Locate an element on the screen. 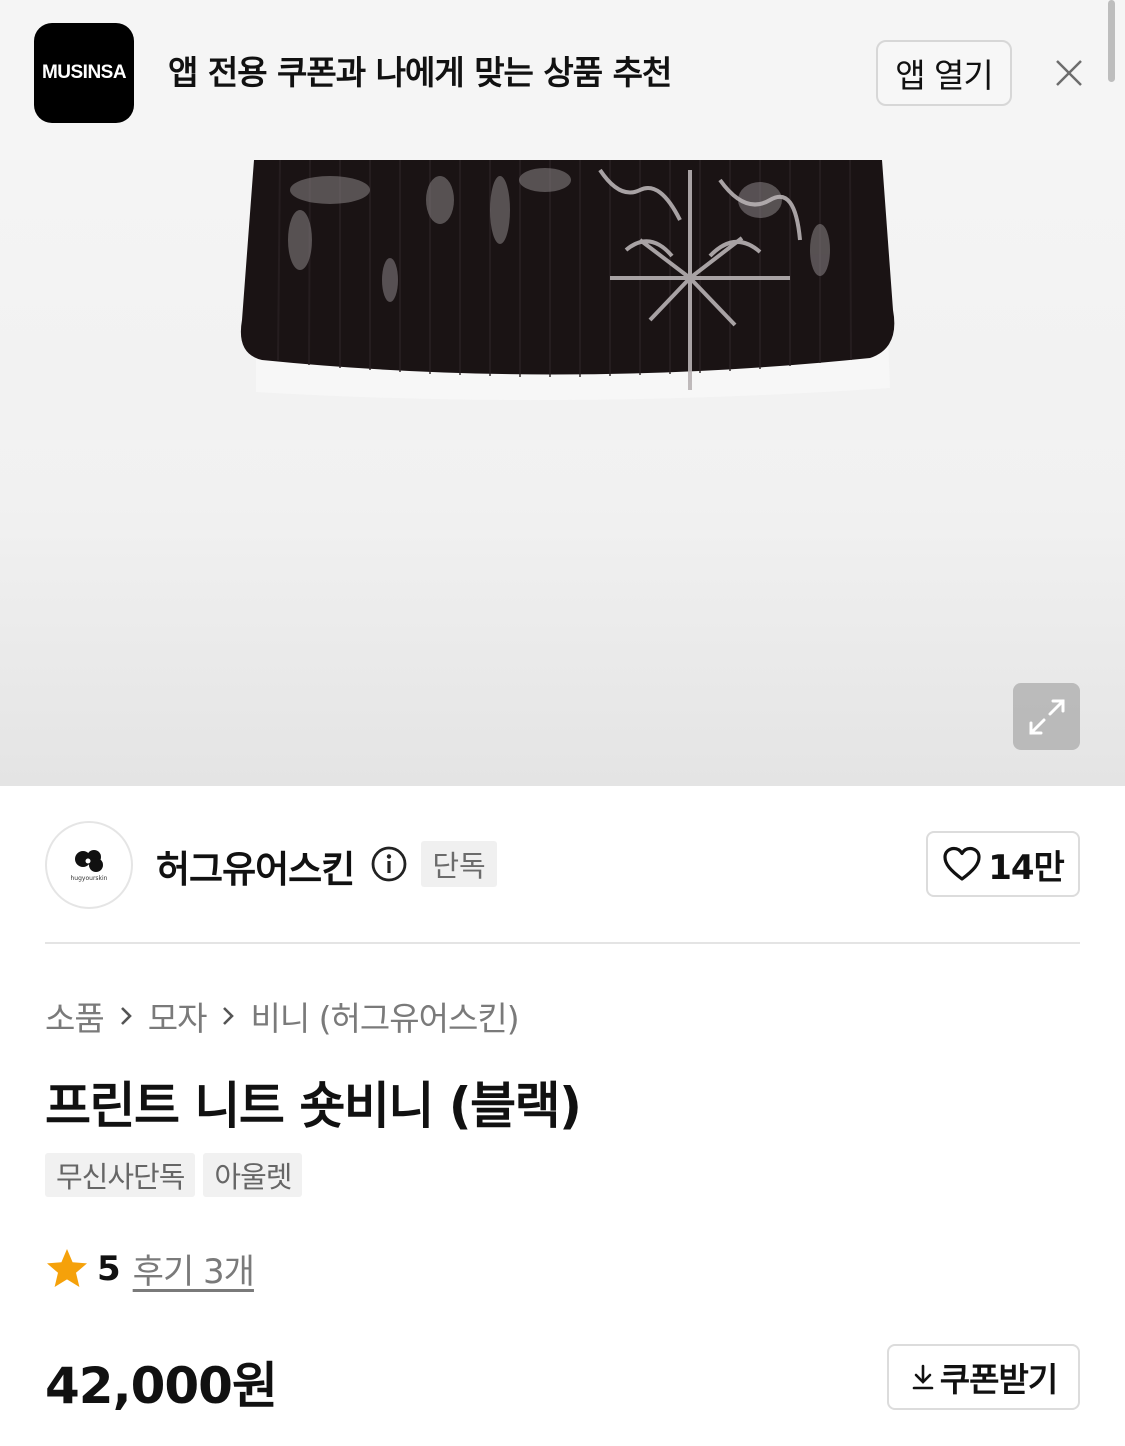 The image size is (1125, 1446). page-scrollbar is located at coordinates (1111, 41).